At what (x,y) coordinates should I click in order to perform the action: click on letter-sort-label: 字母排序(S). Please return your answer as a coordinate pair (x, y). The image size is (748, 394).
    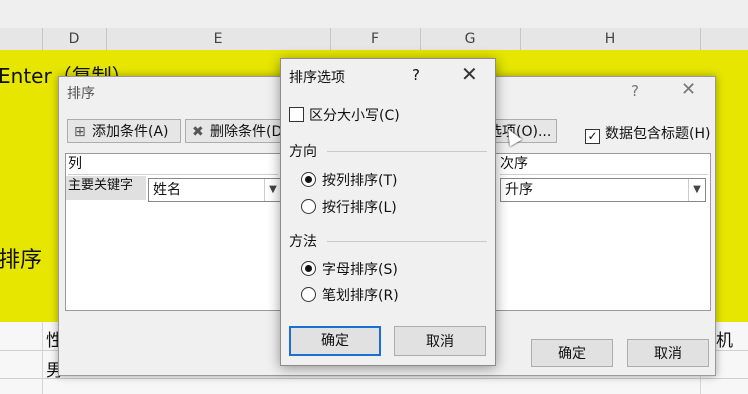
    Looking at the image, I should click on (360, 270).